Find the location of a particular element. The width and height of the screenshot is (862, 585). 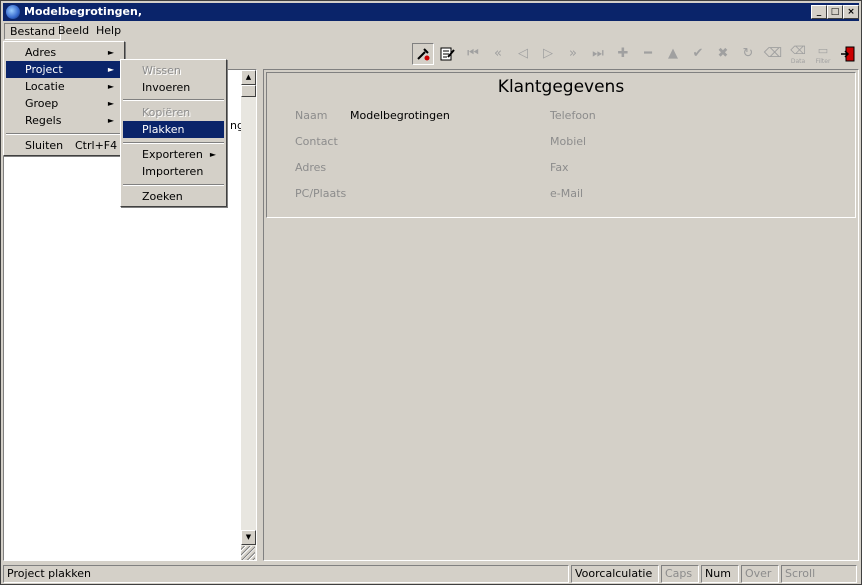

window-title: Modelbegrotingen, is located at coordinates (83, 11).